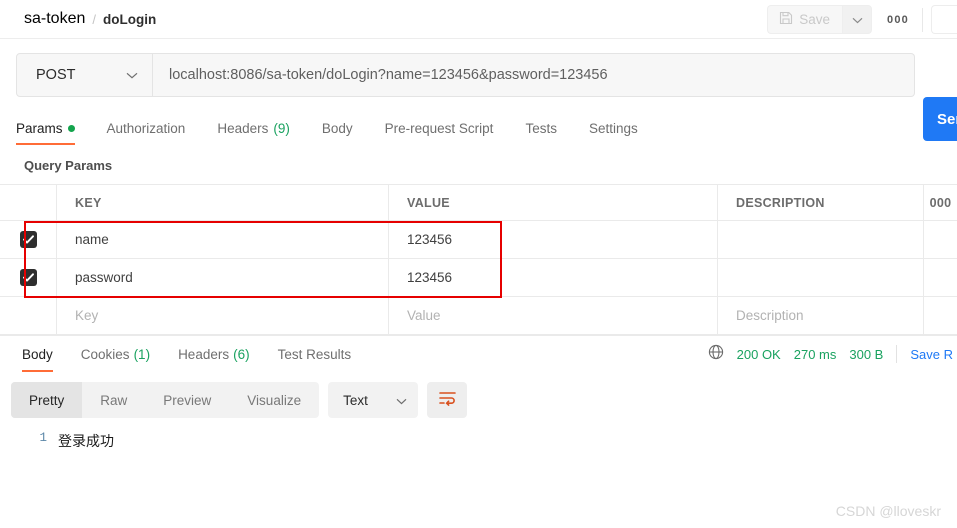  I want to click on tab-headers-label: Headers, so click(243, 128).